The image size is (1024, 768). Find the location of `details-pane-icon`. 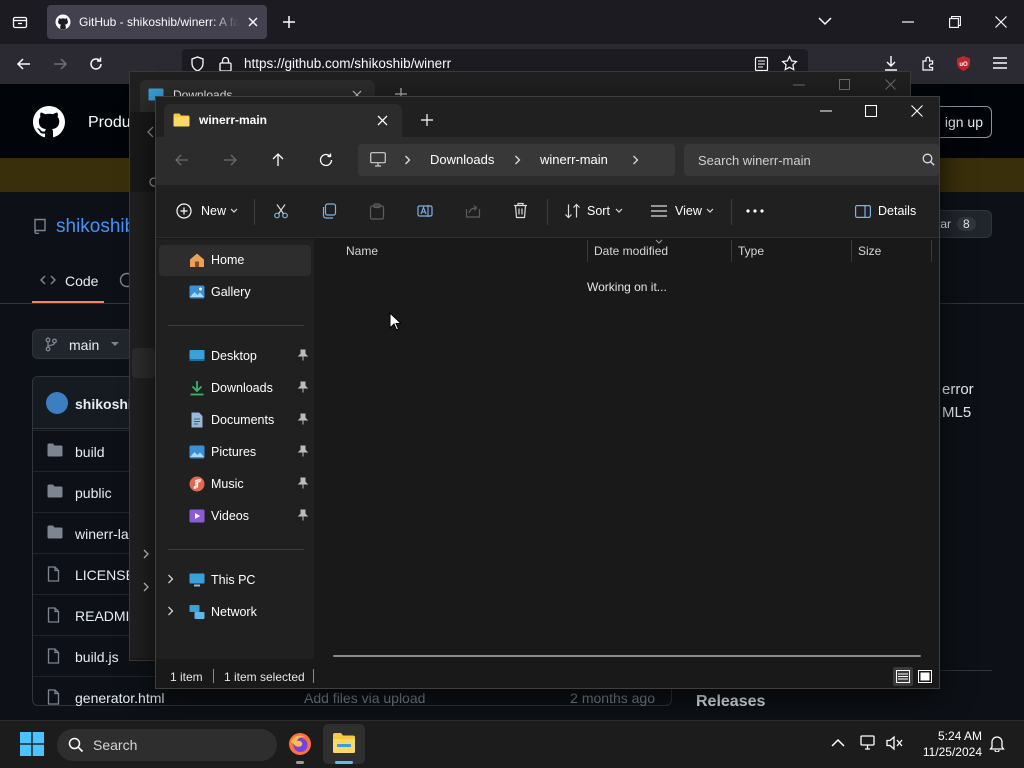

details-pane-icon is located at coordinates (863, 211).